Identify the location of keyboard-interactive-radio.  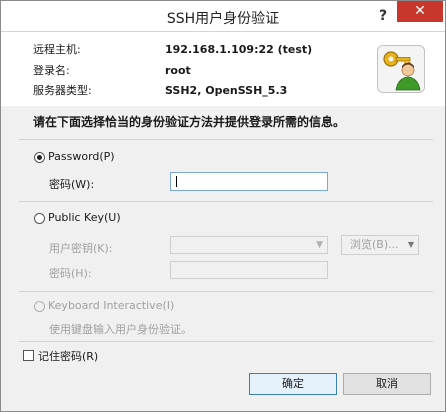
(39, 306).